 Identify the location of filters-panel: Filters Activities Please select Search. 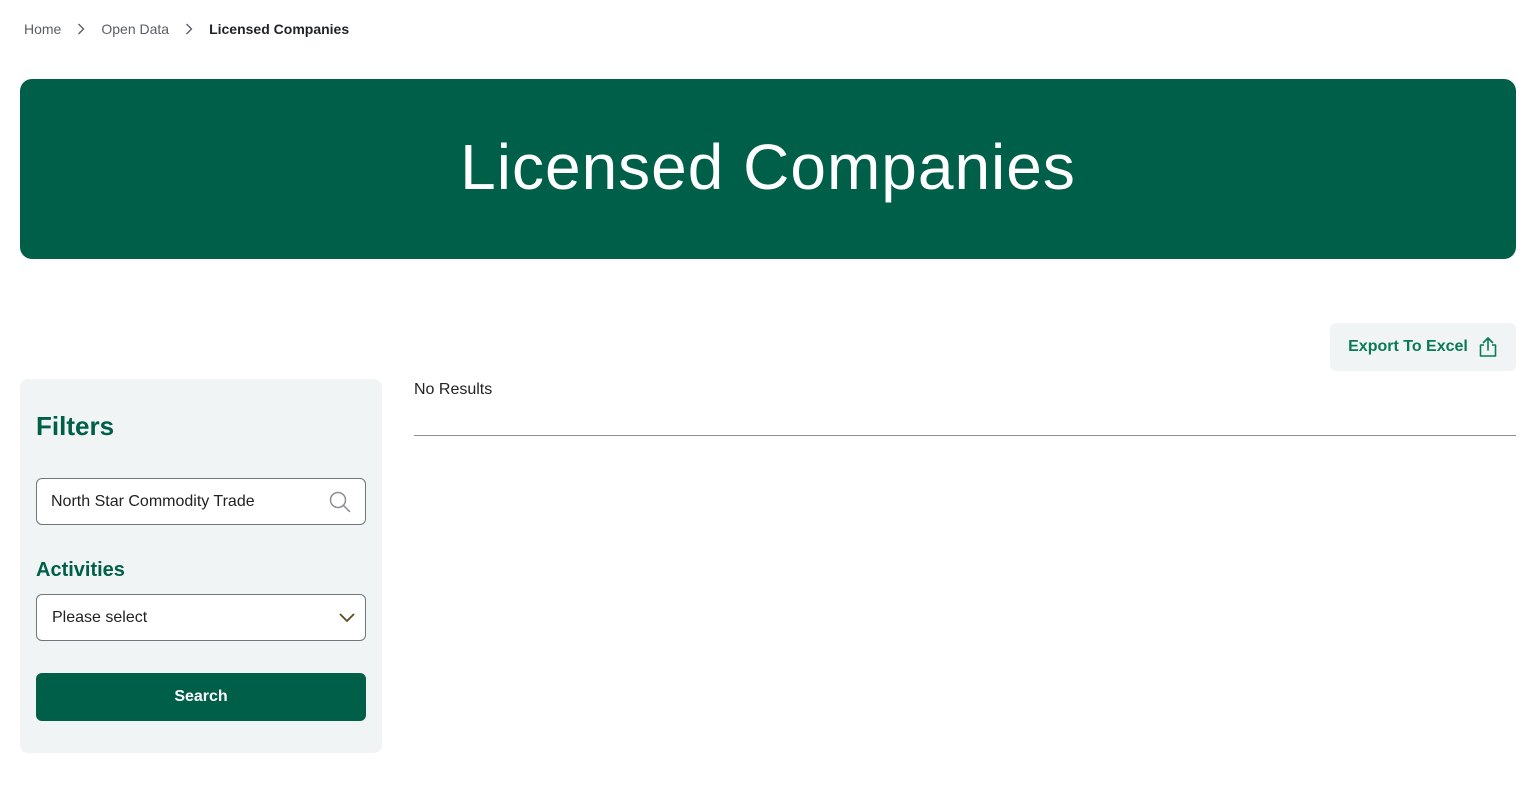
(201, 566).